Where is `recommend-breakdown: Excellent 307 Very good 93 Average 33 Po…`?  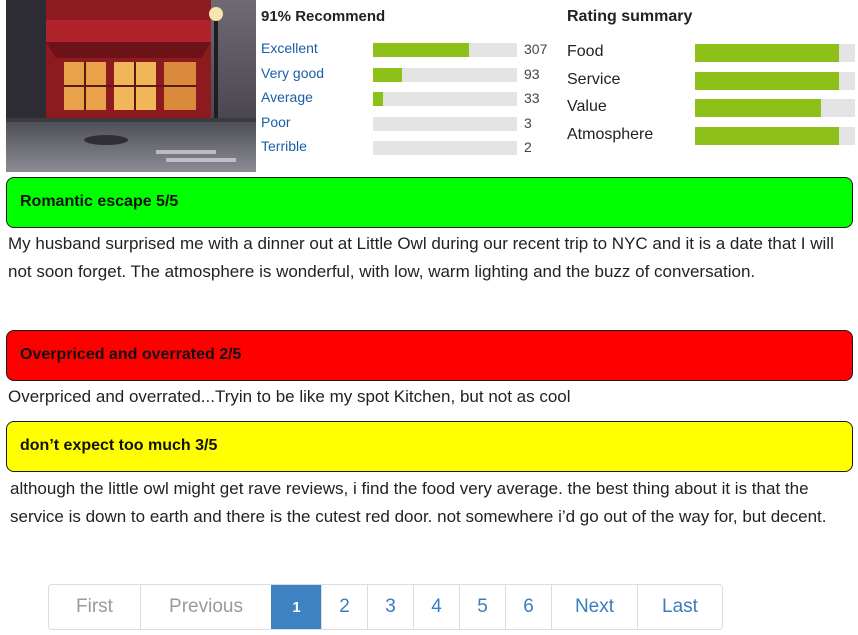
recommend-breakdown: Excellent 307 Very good 93 Average 33 Po… is located at coordinates (411, 101).